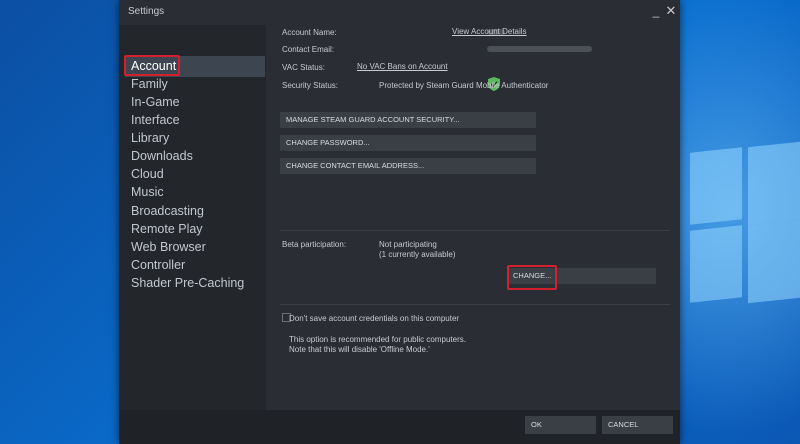 This screenshot has height=444, width=800. What do you see at coordinates (146, 11) in the screenshot?
I see `window-title: Settings` at bounding box center [146, 11].